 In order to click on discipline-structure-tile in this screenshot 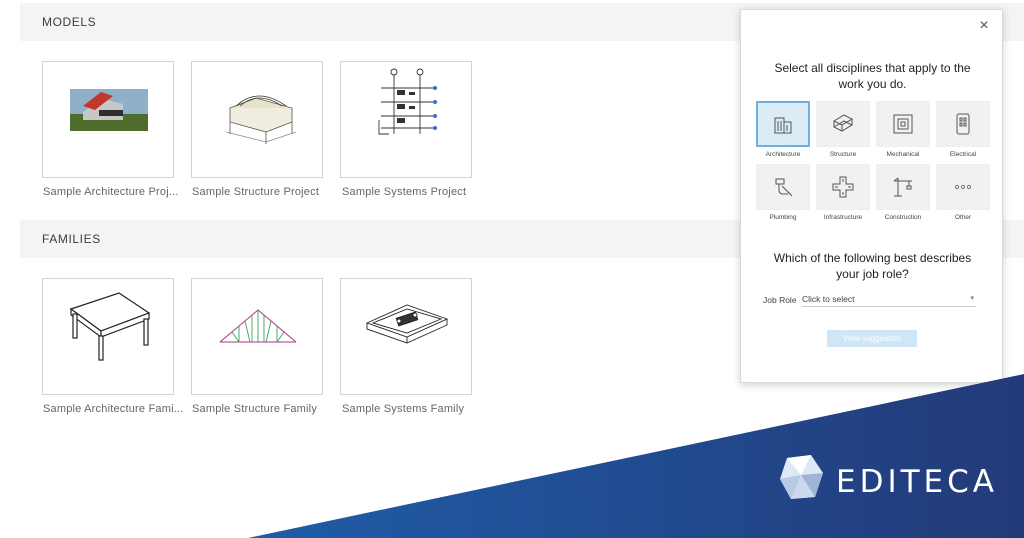, I will do `click(843, 124)`.